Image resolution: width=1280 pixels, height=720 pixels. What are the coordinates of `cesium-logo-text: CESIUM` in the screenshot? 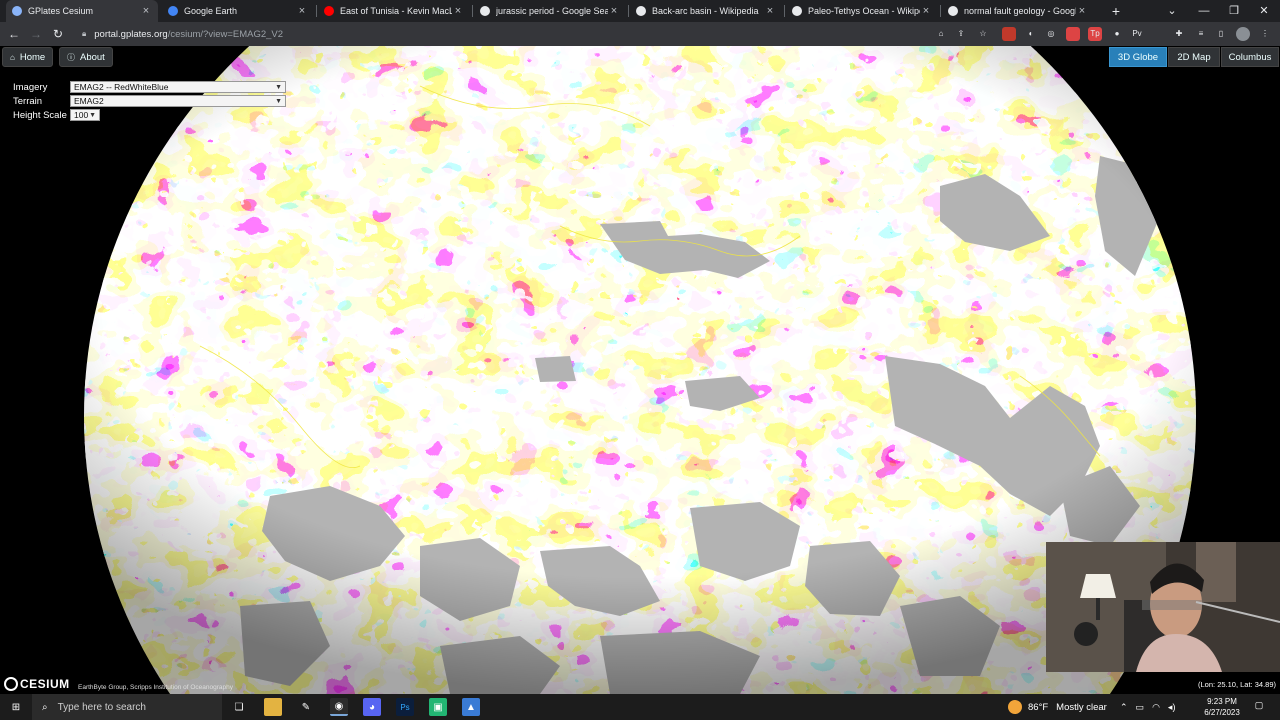 It's located at (45, 684).